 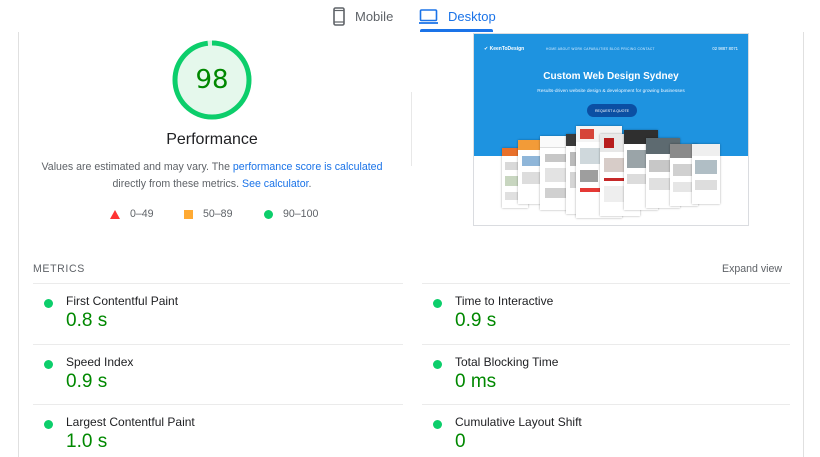 I want to click on metric-largest-contentful-paint: Largest Contentful Paint 1.0 s, so click(x=214, y=435).